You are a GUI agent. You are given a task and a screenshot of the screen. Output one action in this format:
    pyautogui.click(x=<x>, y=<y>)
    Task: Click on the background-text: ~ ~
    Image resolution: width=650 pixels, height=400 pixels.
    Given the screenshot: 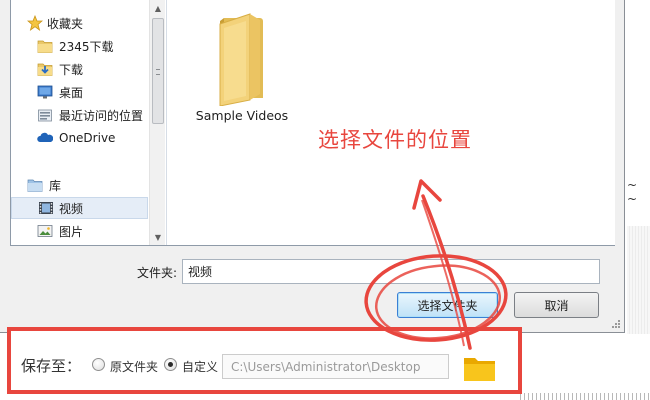 What is the action you would take?
    pyautogui.click(x=634, y=192)
    